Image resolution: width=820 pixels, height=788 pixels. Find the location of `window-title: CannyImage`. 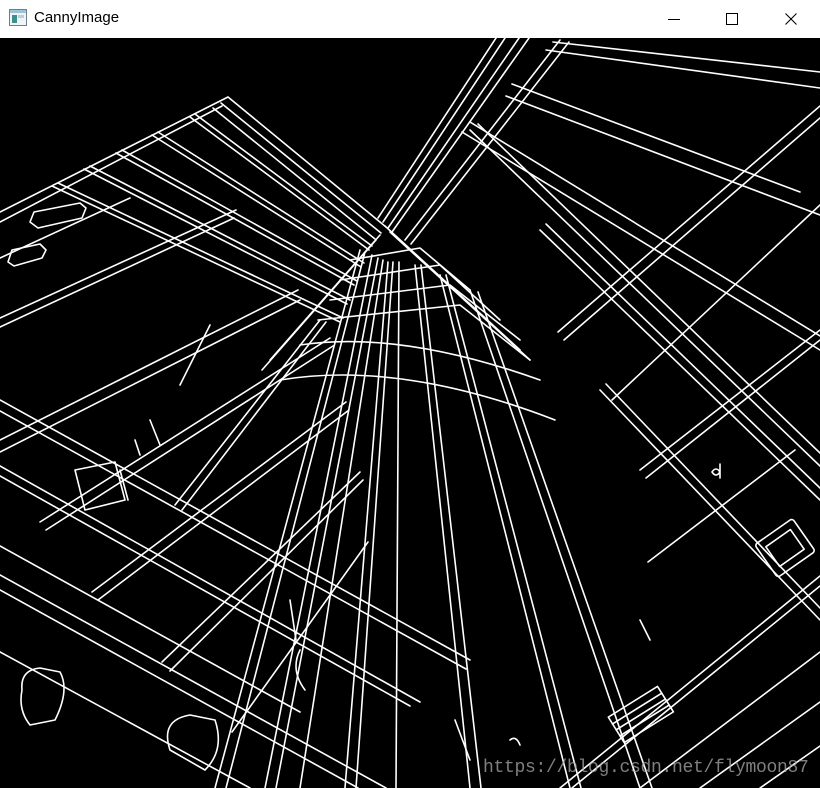

window-title: CannyImage is located at coordinates (77, 17).